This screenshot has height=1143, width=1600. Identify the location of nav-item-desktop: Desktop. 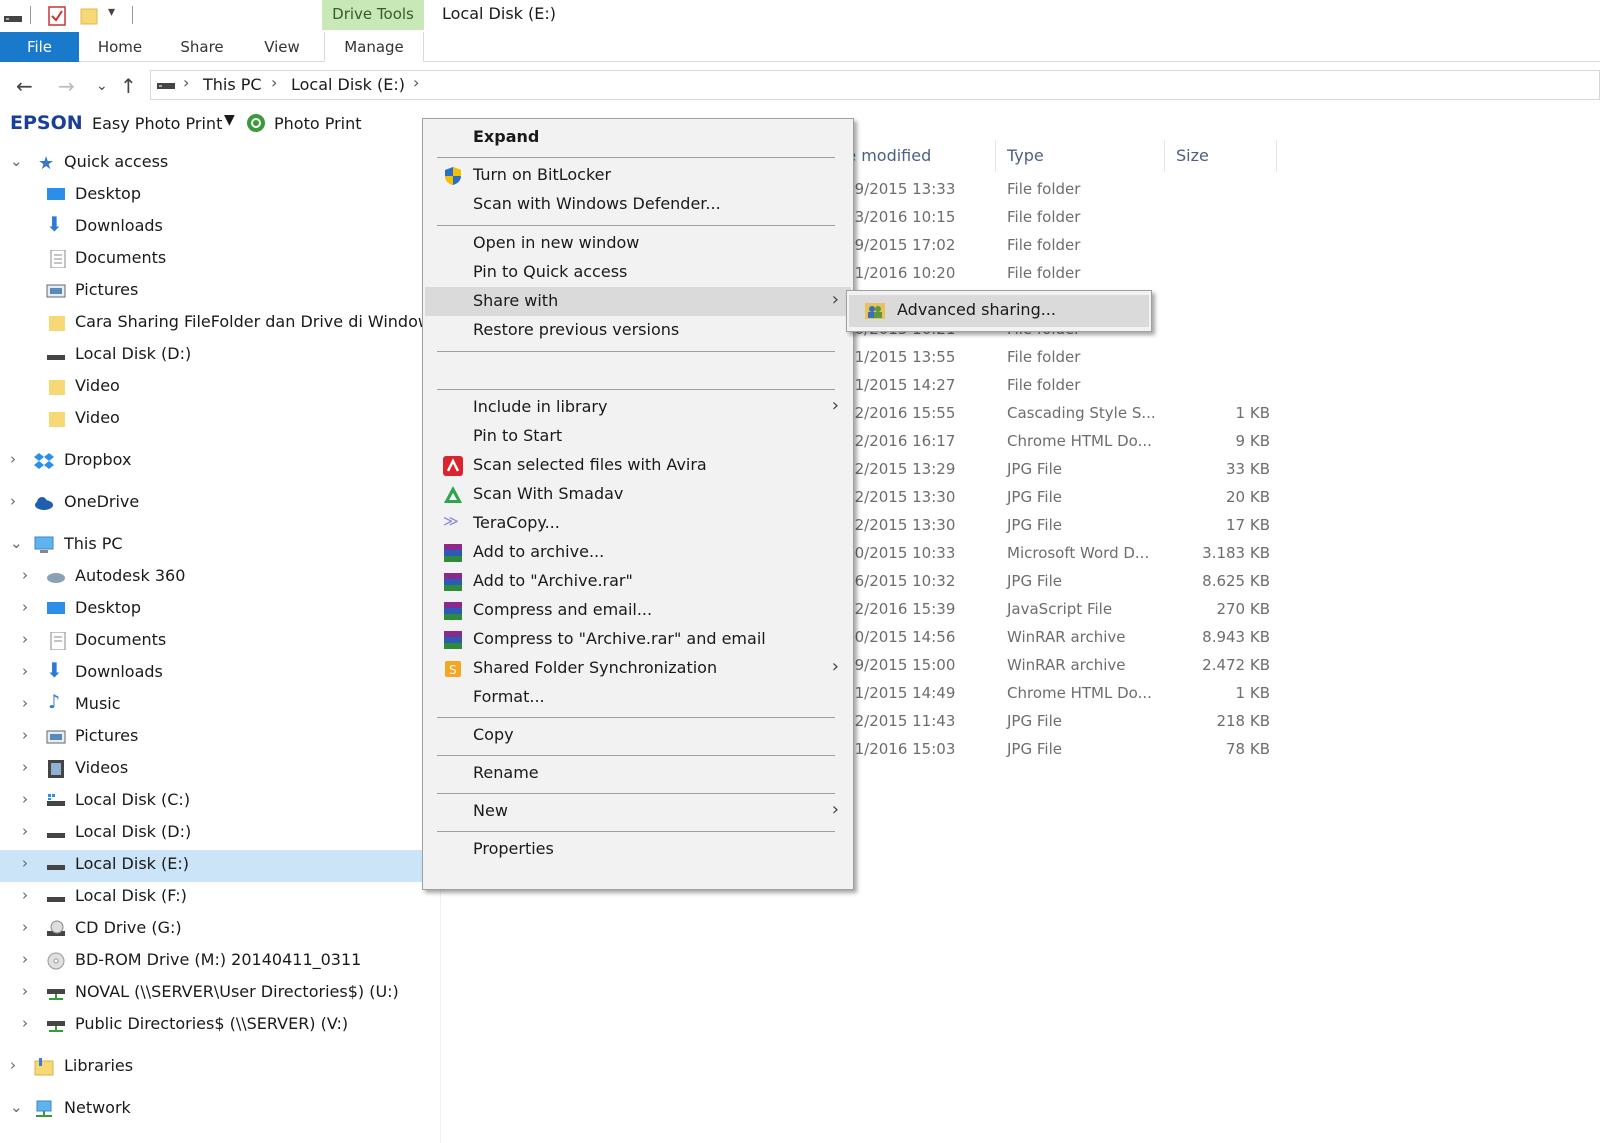
(220, 196).